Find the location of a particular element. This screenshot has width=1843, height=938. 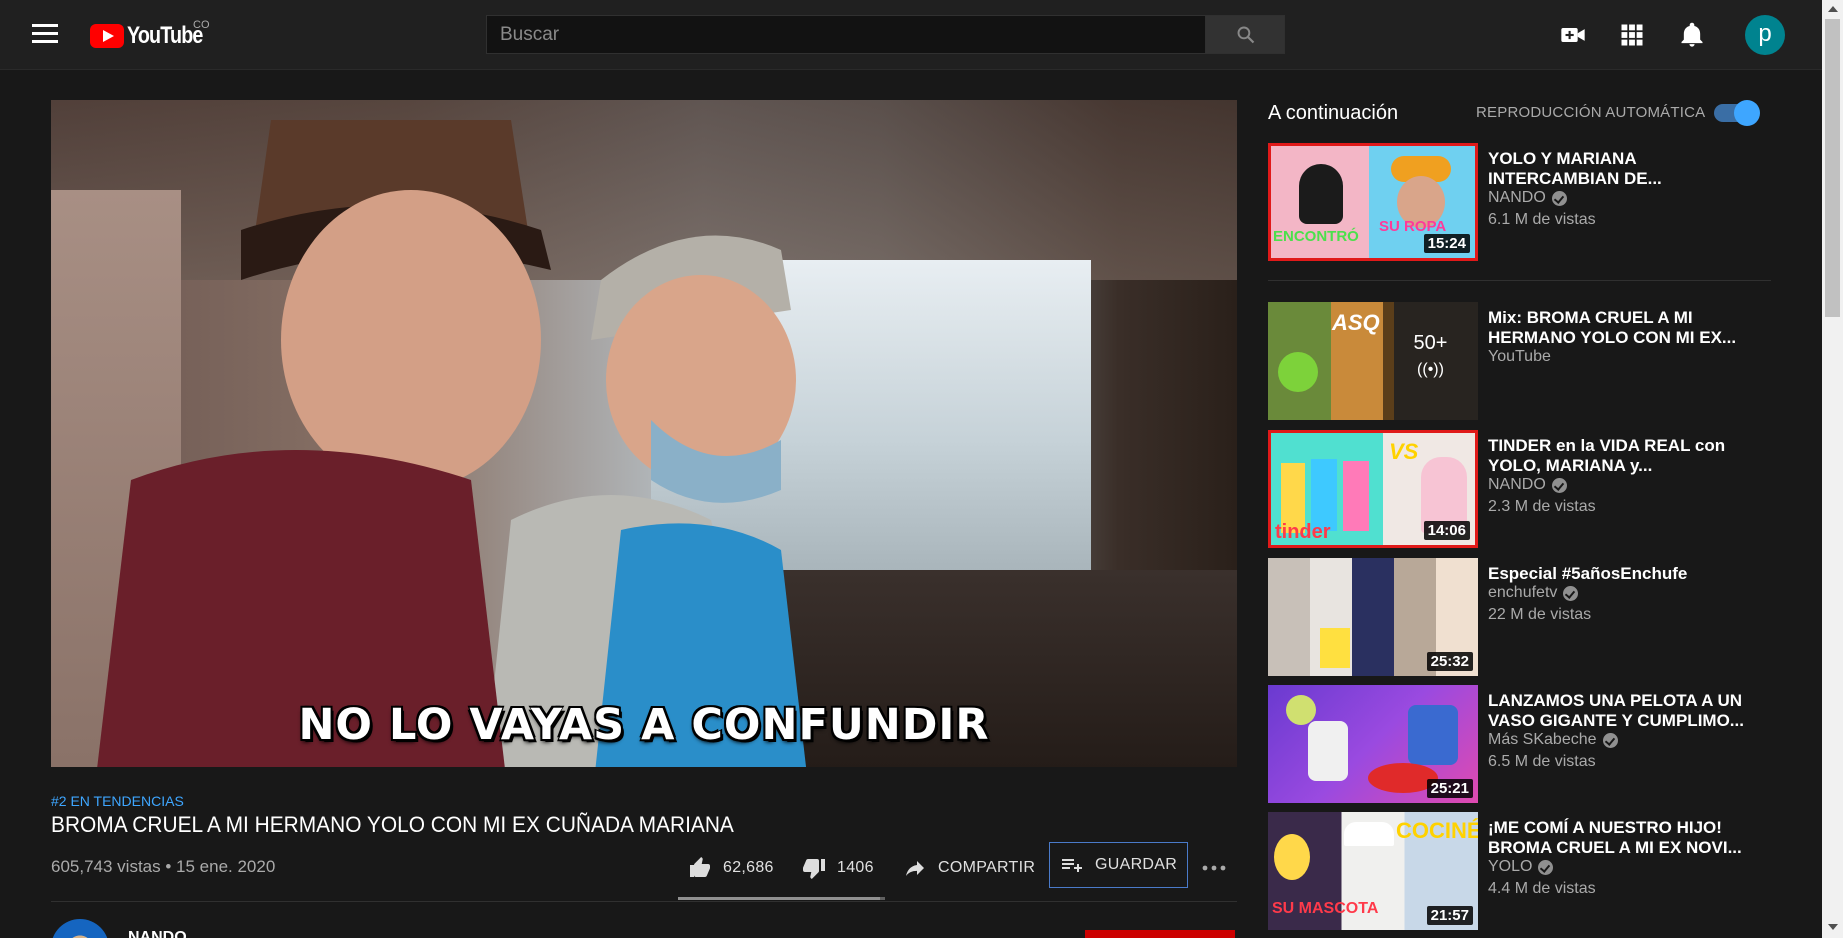

view-count: 6.5 M de vistas is located at coordinates (1542, 761).